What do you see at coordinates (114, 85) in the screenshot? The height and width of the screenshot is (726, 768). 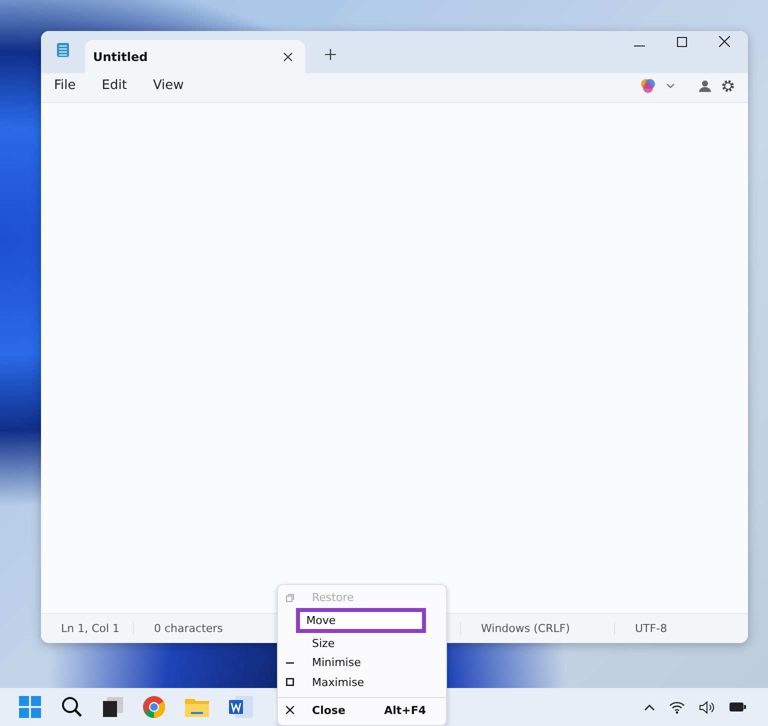 I see `menu-item: Edit` at bounding box center [114, 85].